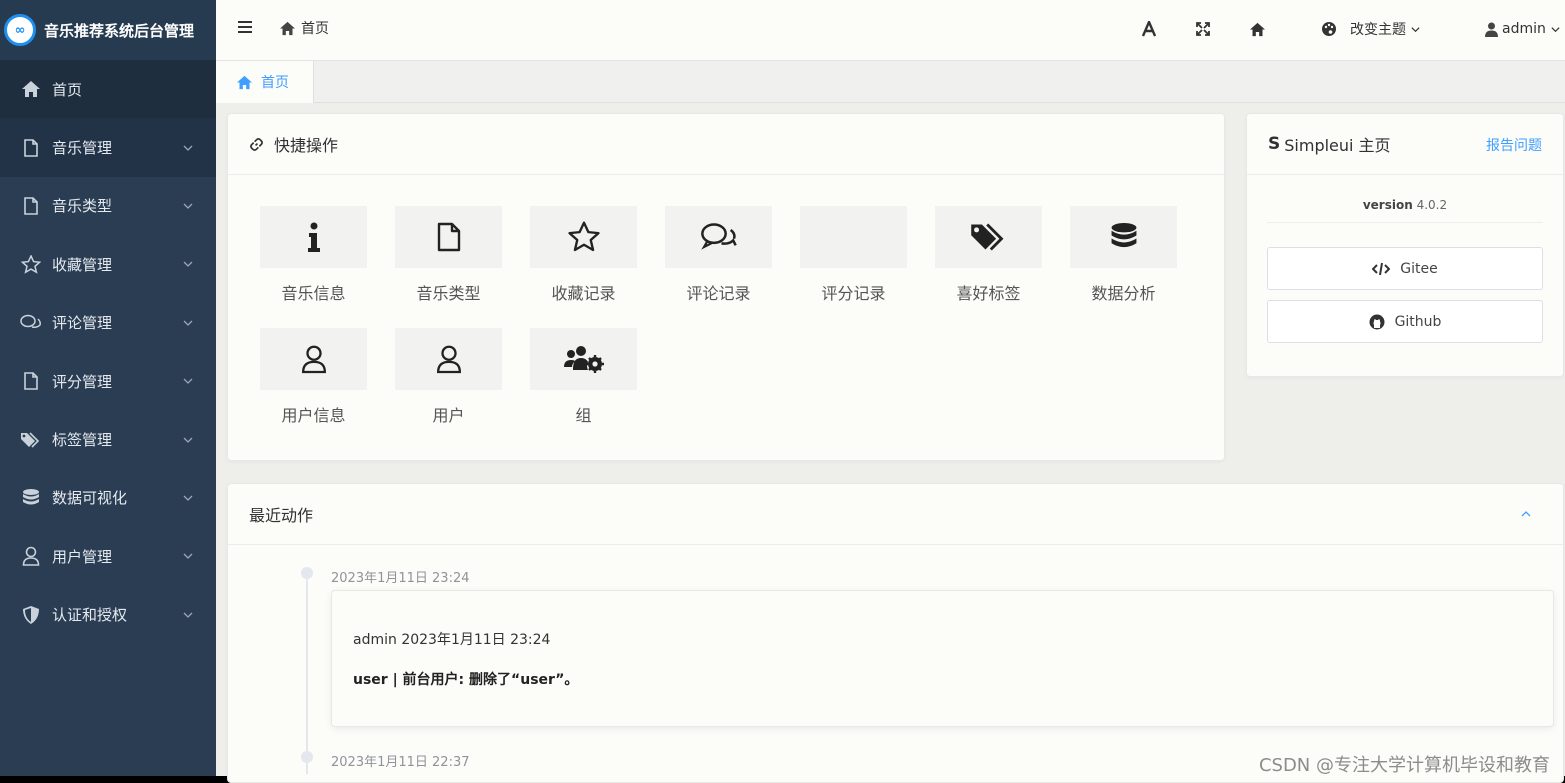  I want to click on github-button: Github, so click(1405, 321).